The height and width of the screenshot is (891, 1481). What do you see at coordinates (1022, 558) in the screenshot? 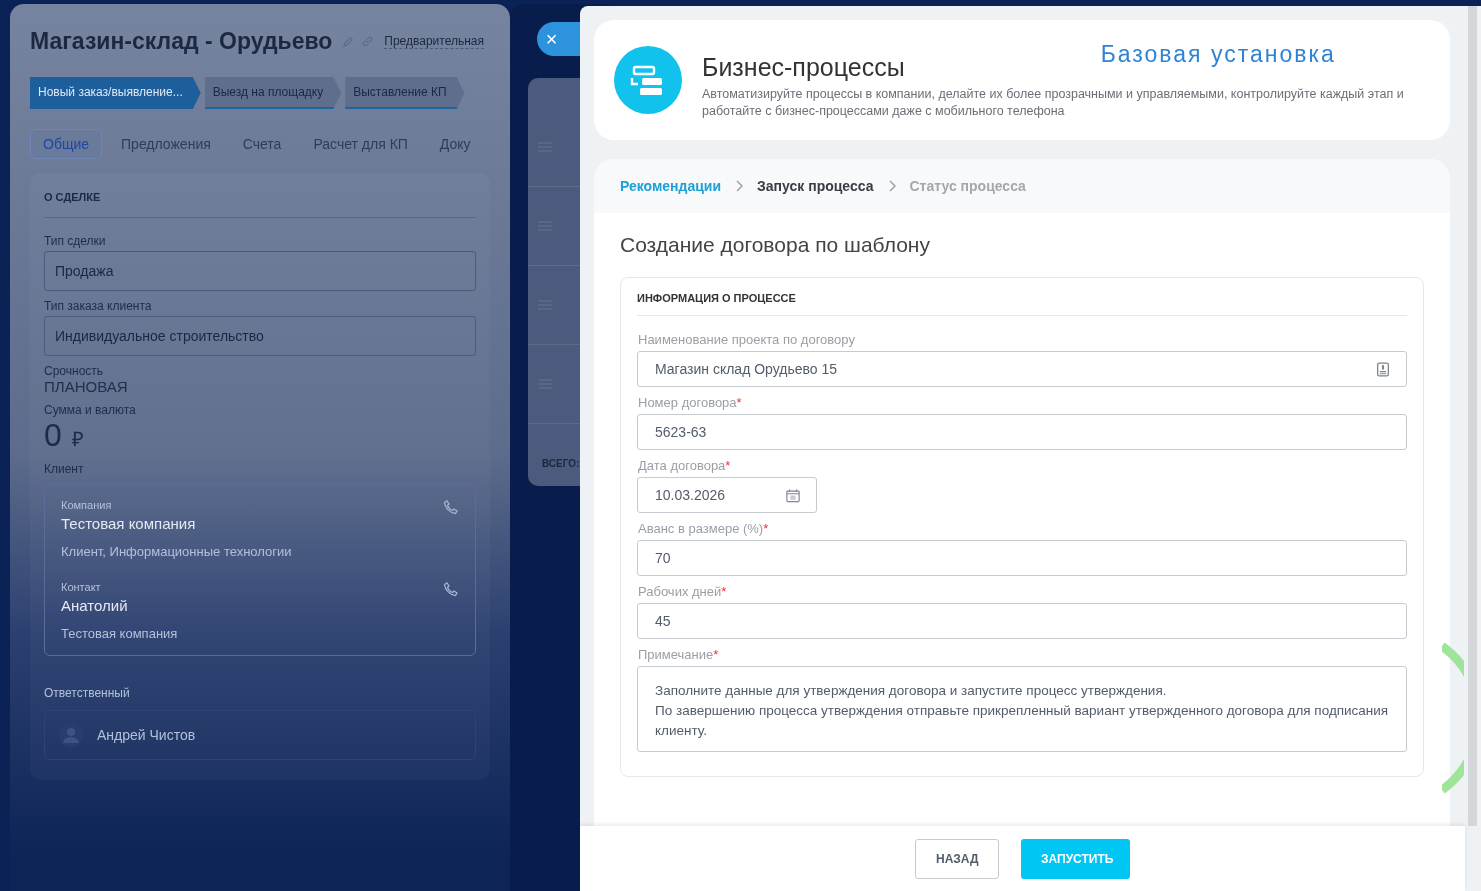
I see `input-field: 70` at bounding box center [1022, 558].